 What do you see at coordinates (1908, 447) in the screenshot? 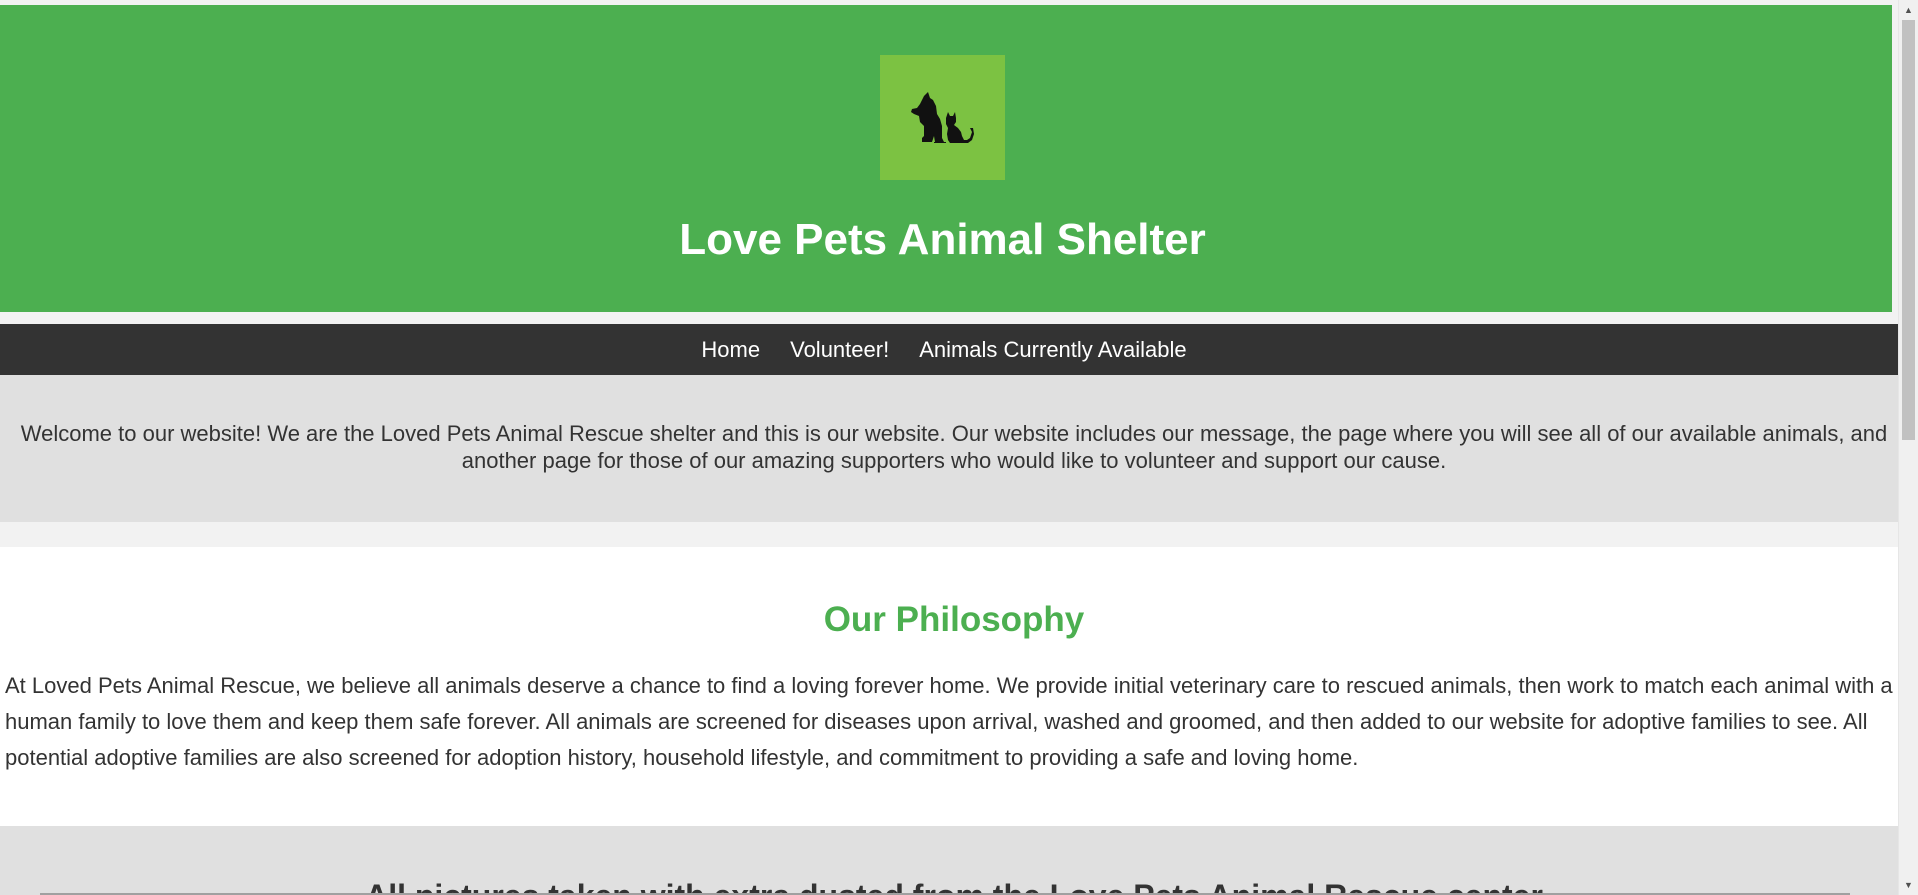
I see `page-scrollbar: ▲ ▼` at bounding box center [1908, 447].